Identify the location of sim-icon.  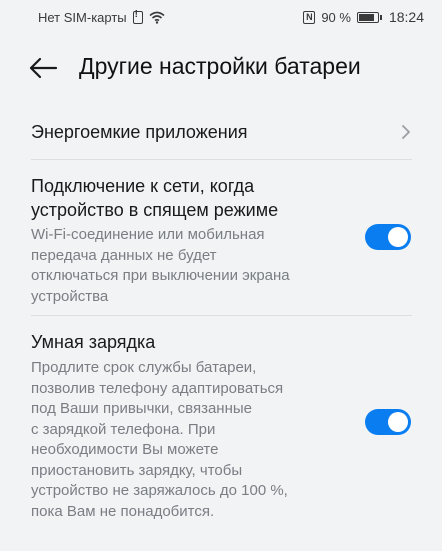
(137, 16).